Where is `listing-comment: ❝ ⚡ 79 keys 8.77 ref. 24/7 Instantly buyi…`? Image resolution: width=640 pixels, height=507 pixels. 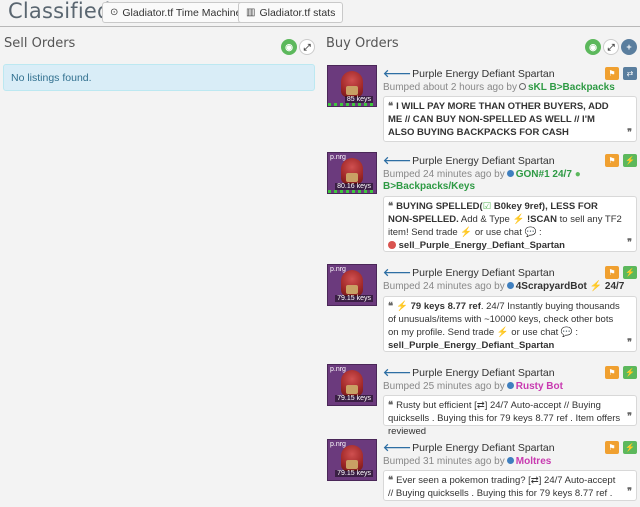
listing-comment: ❝ ⚡ 79 keys 8.77 ref. 24/7 Instantly buyi… is located at coordinates (510, 324).